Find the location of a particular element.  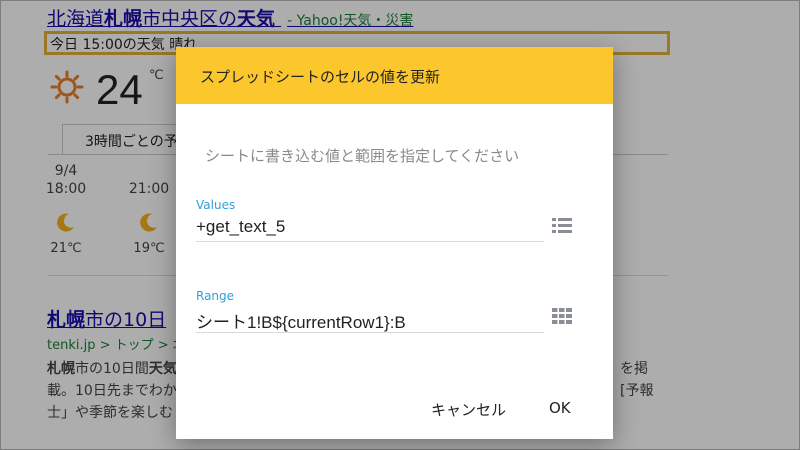

values-underline is located at coordinates (370, 241).